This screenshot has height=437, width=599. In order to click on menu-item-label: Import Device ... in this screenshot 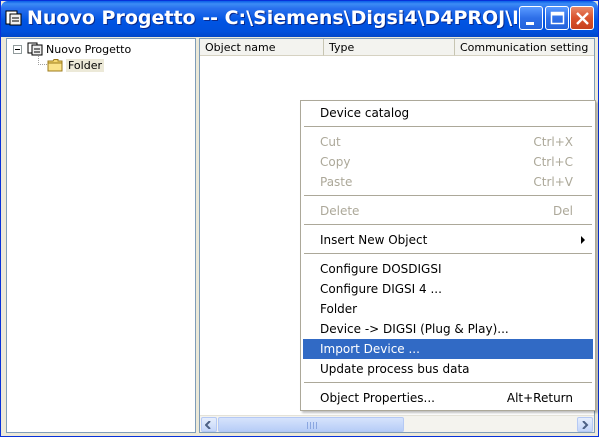, I will do `click(370, 349)`.